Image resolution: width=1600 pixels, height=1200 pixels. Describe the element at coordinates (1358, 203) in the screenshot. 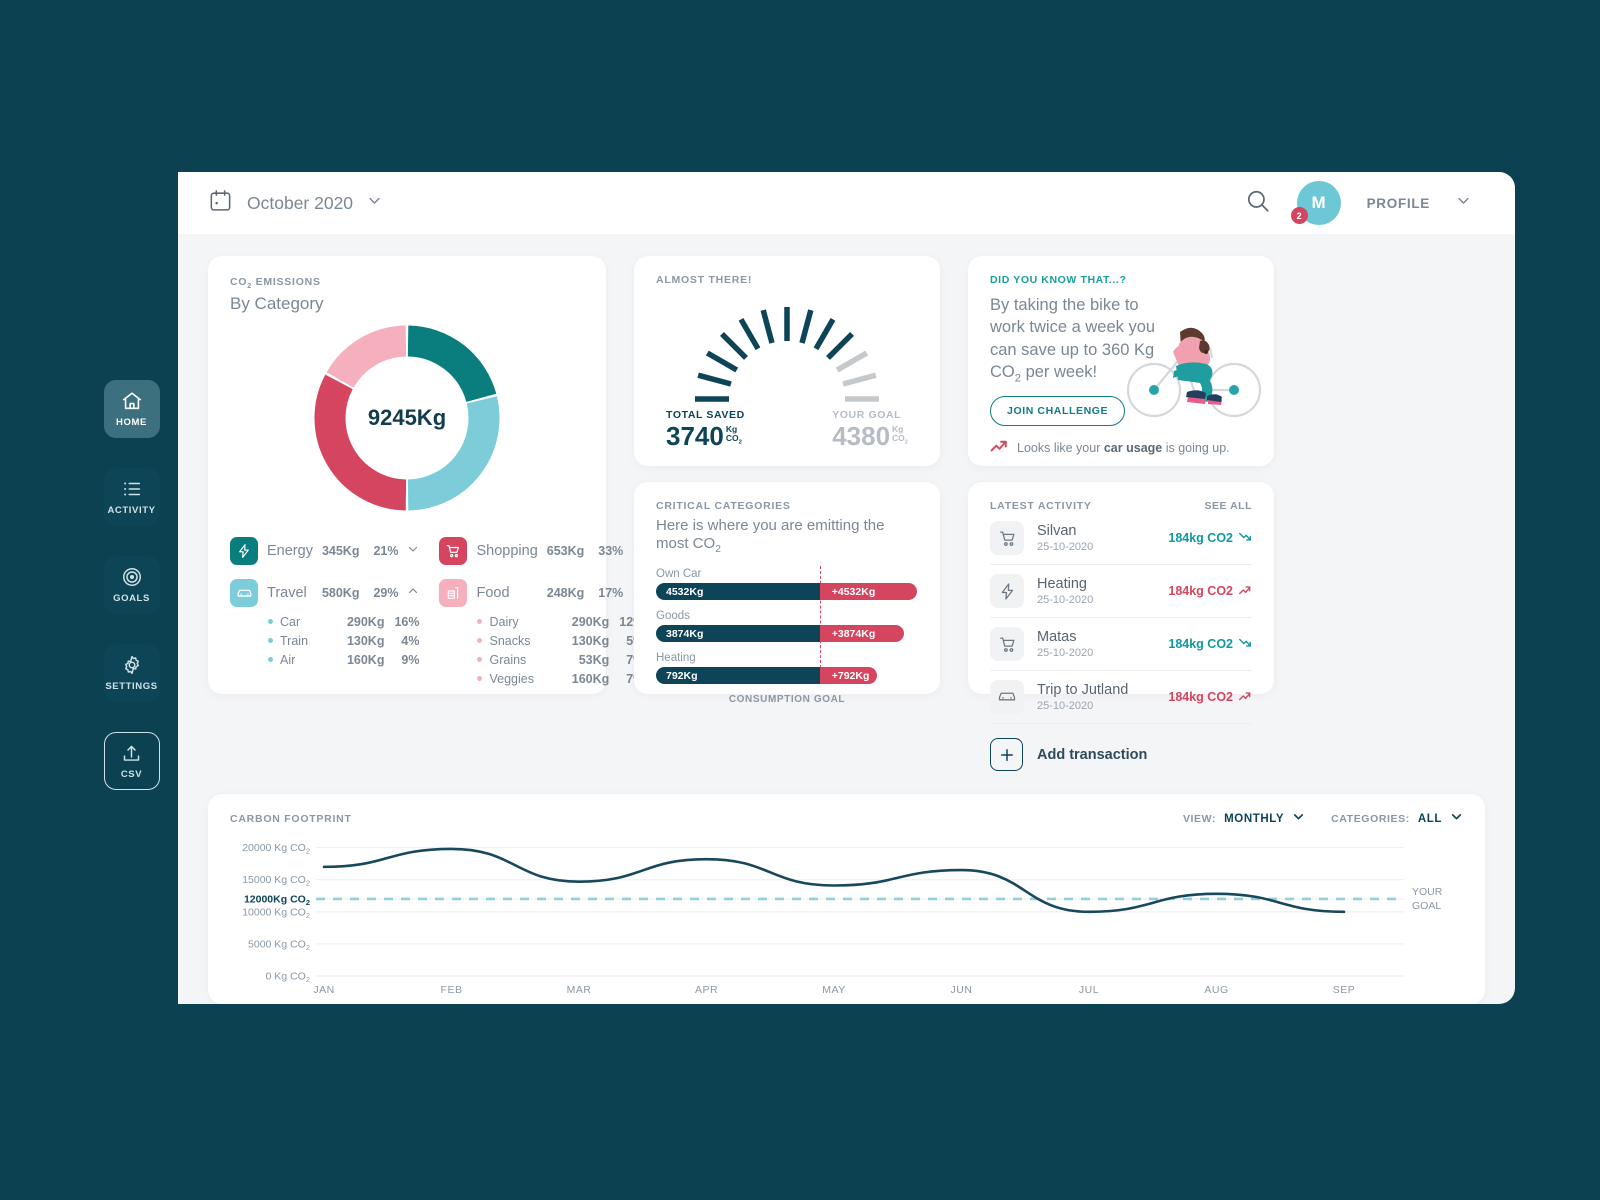

I see `topbar-right: M 2 PROFILE` at that location.